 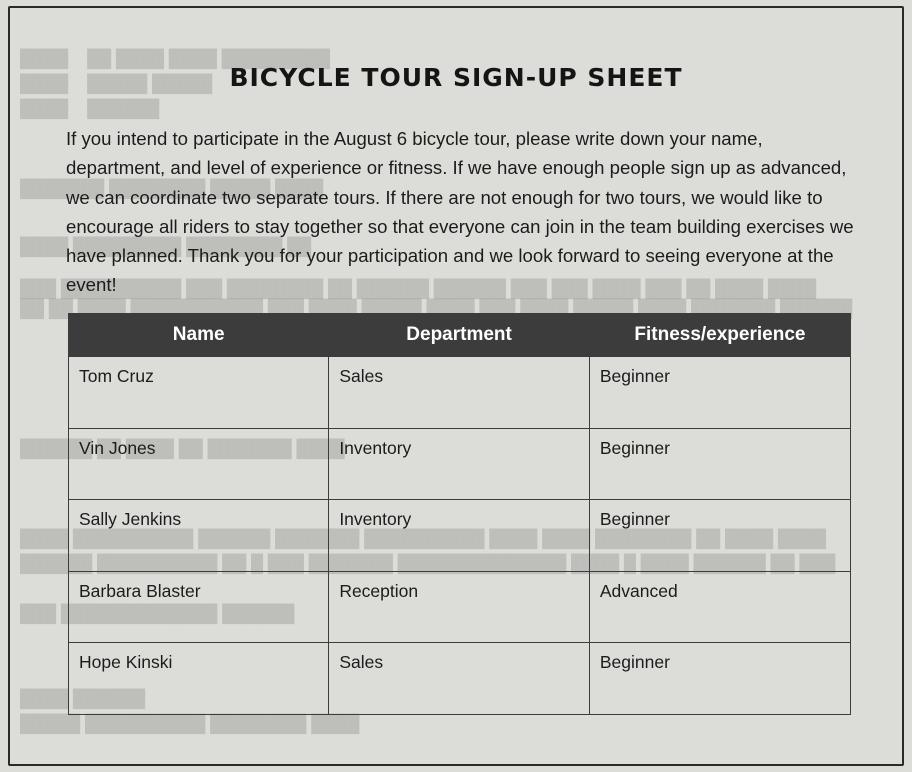 I want to click on page-title: BICYCLE TOUR SIGN-UP SHEET, so click(x=456, y=77).